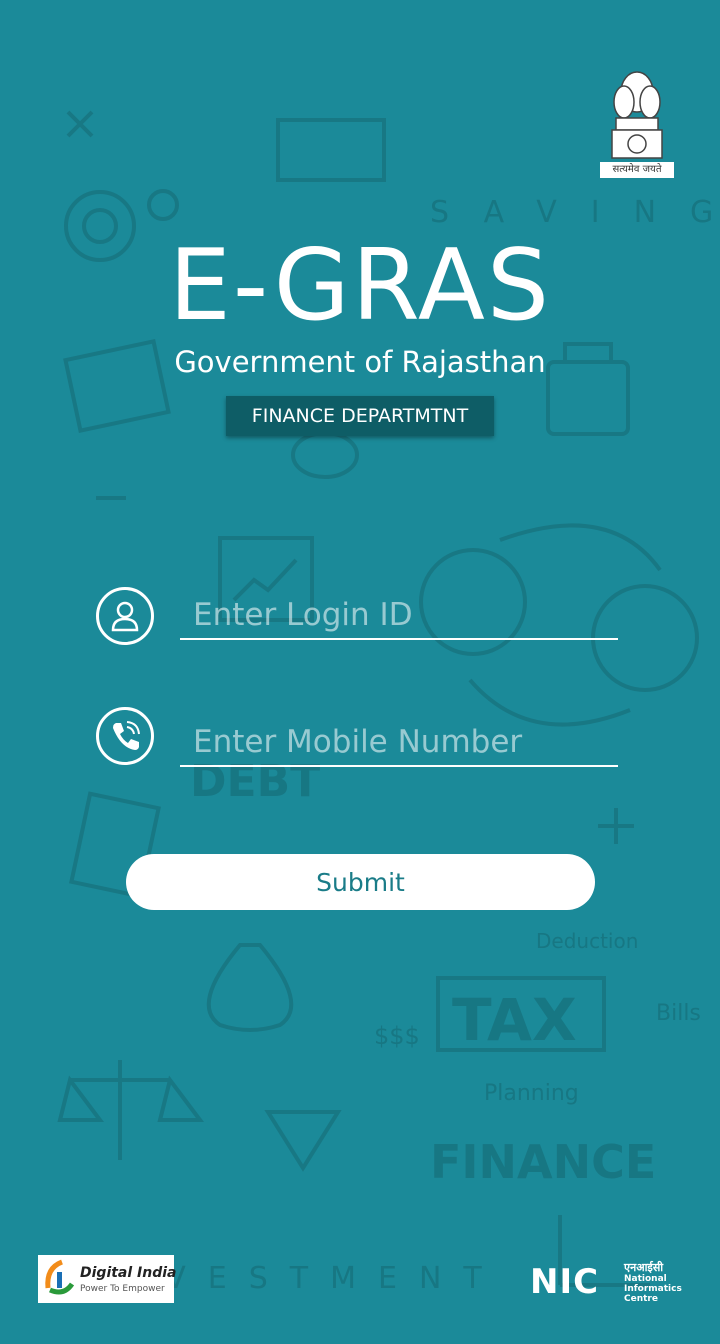 The height and width of the screenshot is (1344, 720). What do you see at coordinates (360, 882) in the screenshot?
I see `submit-button: Submit` at bounding box center [360, 882].